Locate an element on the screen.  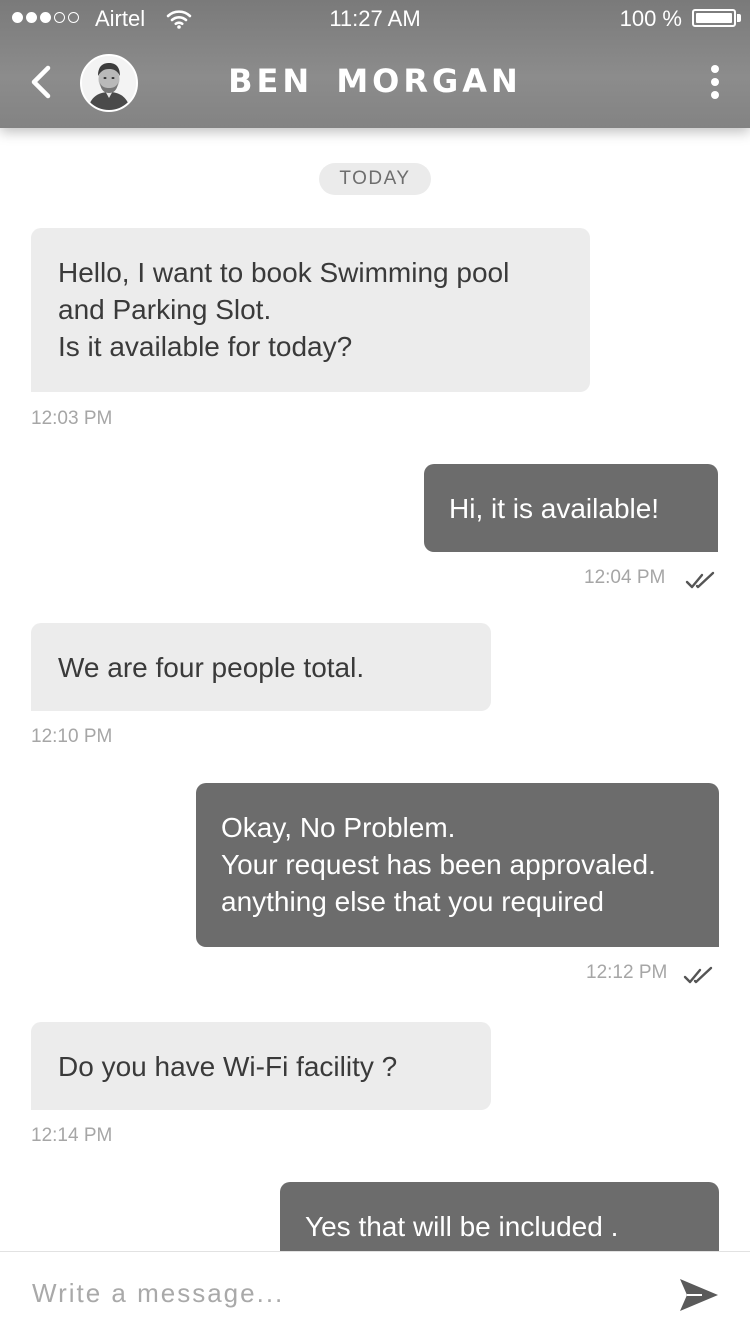
message-timestamp: 12:03 PM is located at coordinates (72, 418).